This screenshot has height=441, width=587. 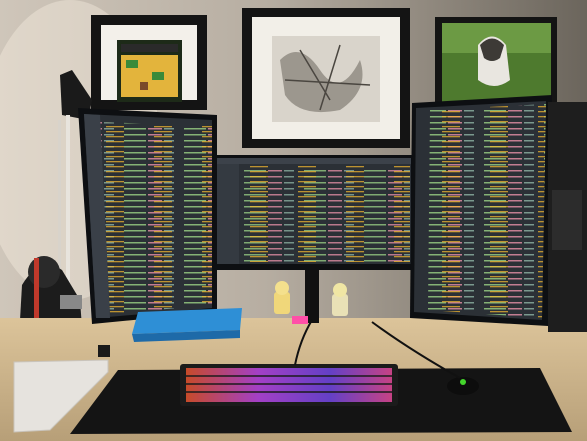 I want to click on wall-speaker, so click(x=104, y=351).